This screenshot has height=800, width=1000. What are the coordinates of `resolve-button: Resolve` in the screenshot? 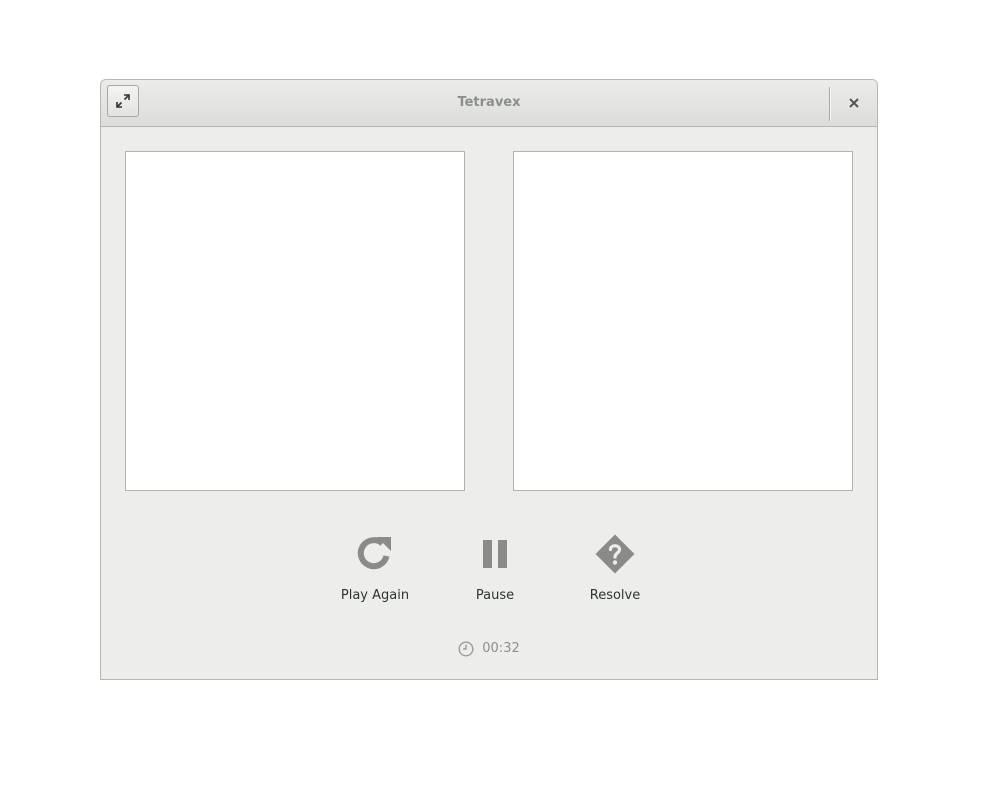 It's located at (615, 572).